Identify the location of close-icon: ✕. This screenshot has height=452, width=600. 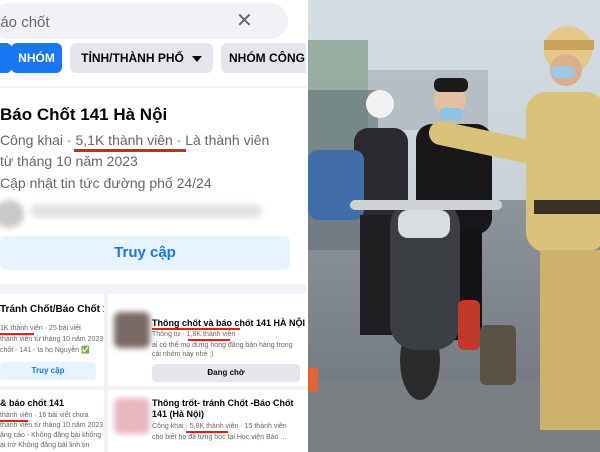
(244, 21).